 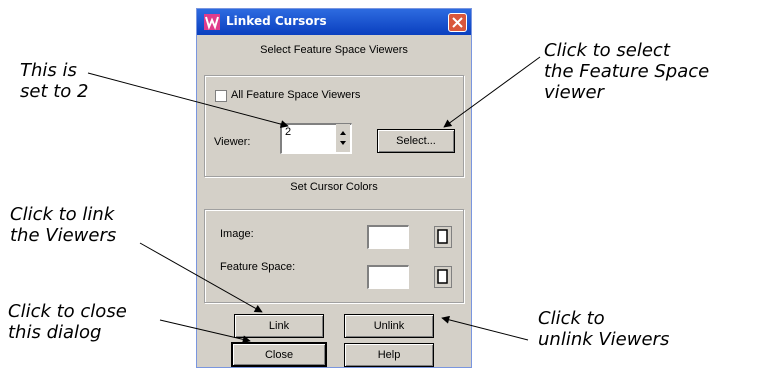 I want to click on arrow-to-viewer-input, so click(x=188, y=100).